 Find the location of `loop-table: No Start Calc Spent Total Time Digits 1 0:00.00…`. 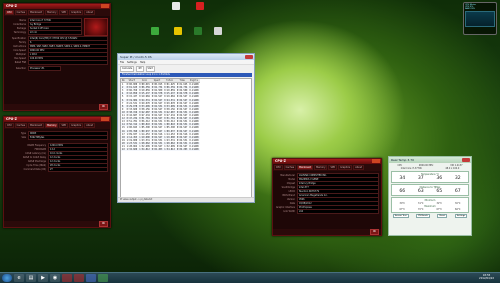

loop-table: No Start Calc Spent Total Time Digits 1 0:00.00… is located at coordinates (160, 115).